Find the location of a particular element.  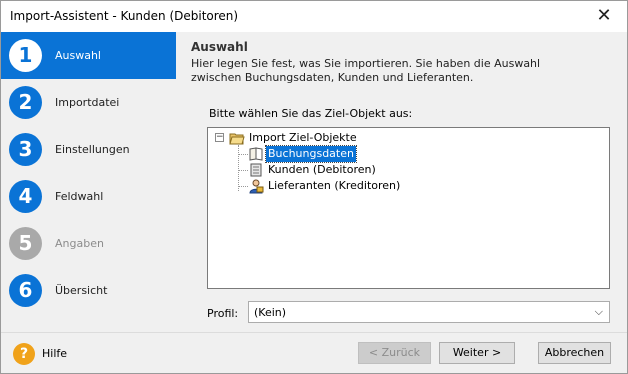

cancel-button: Abbrechen is located at coordinates (574, 353).